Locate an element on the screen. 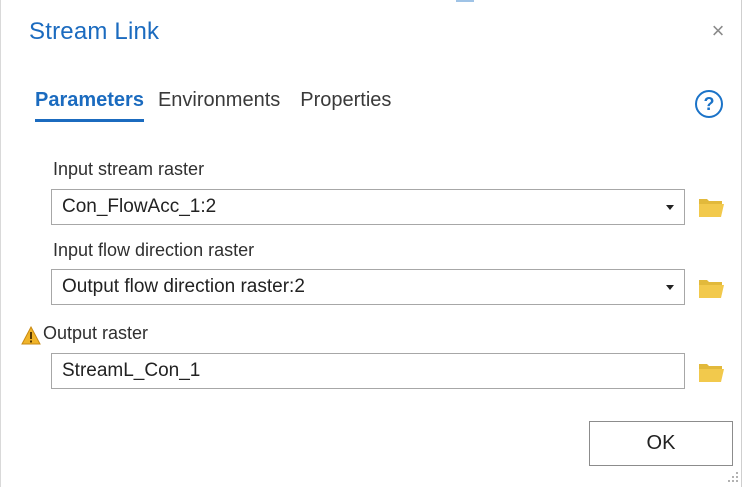 Image resolution: width=750 pixels, height=487 pixels. tab-bar: Parameters Environments Properties is located at coordinates (223, 105).